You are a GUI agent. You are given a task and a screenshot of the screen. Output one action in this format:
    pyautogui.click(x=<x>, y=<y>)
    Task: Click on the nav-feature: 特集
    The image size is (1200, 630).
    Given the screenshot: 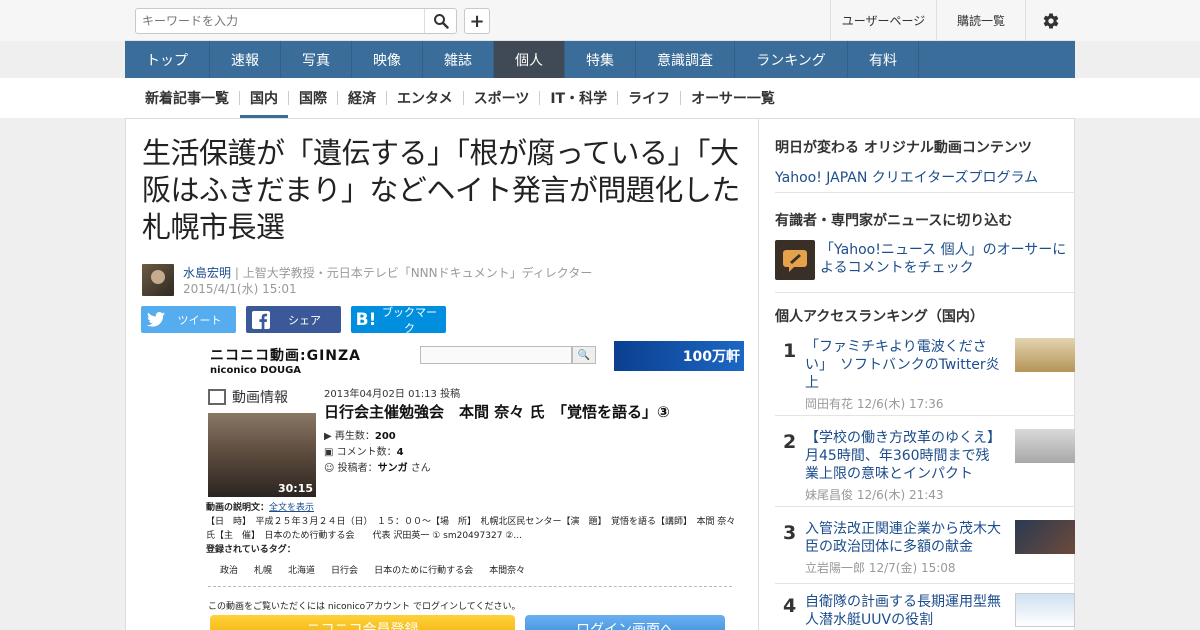 What is the action you would take?
    pyautogui.click(x=600, y=59)
    